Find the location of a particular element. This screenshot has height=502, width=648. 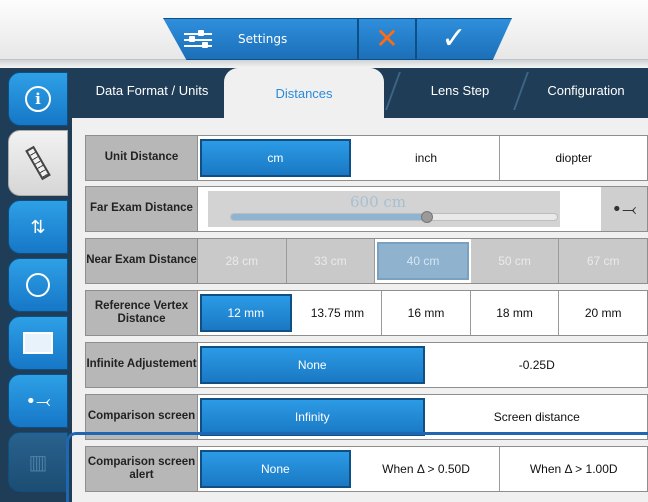

option-20mm: 20 mm is located at coordinates (603, 313).